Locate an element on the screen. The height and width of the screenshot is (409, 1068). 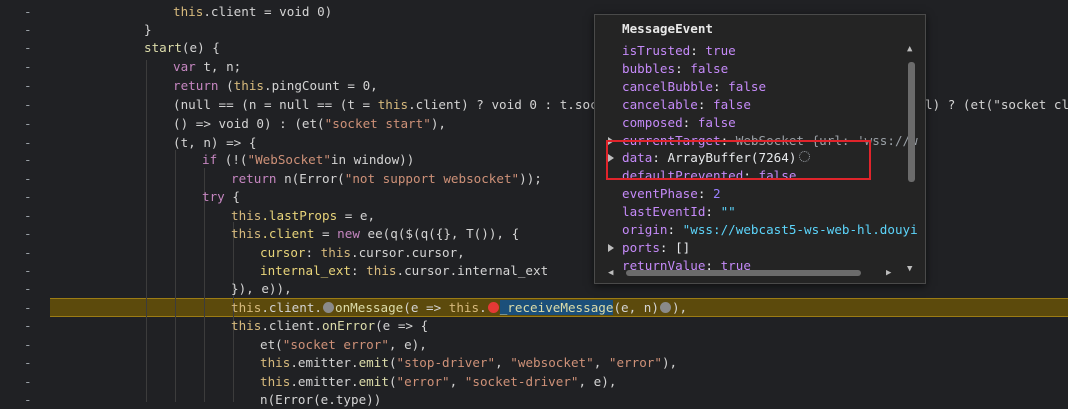
scroll-down-arrow-icon: ▼ is located at coordinates (909, 269).